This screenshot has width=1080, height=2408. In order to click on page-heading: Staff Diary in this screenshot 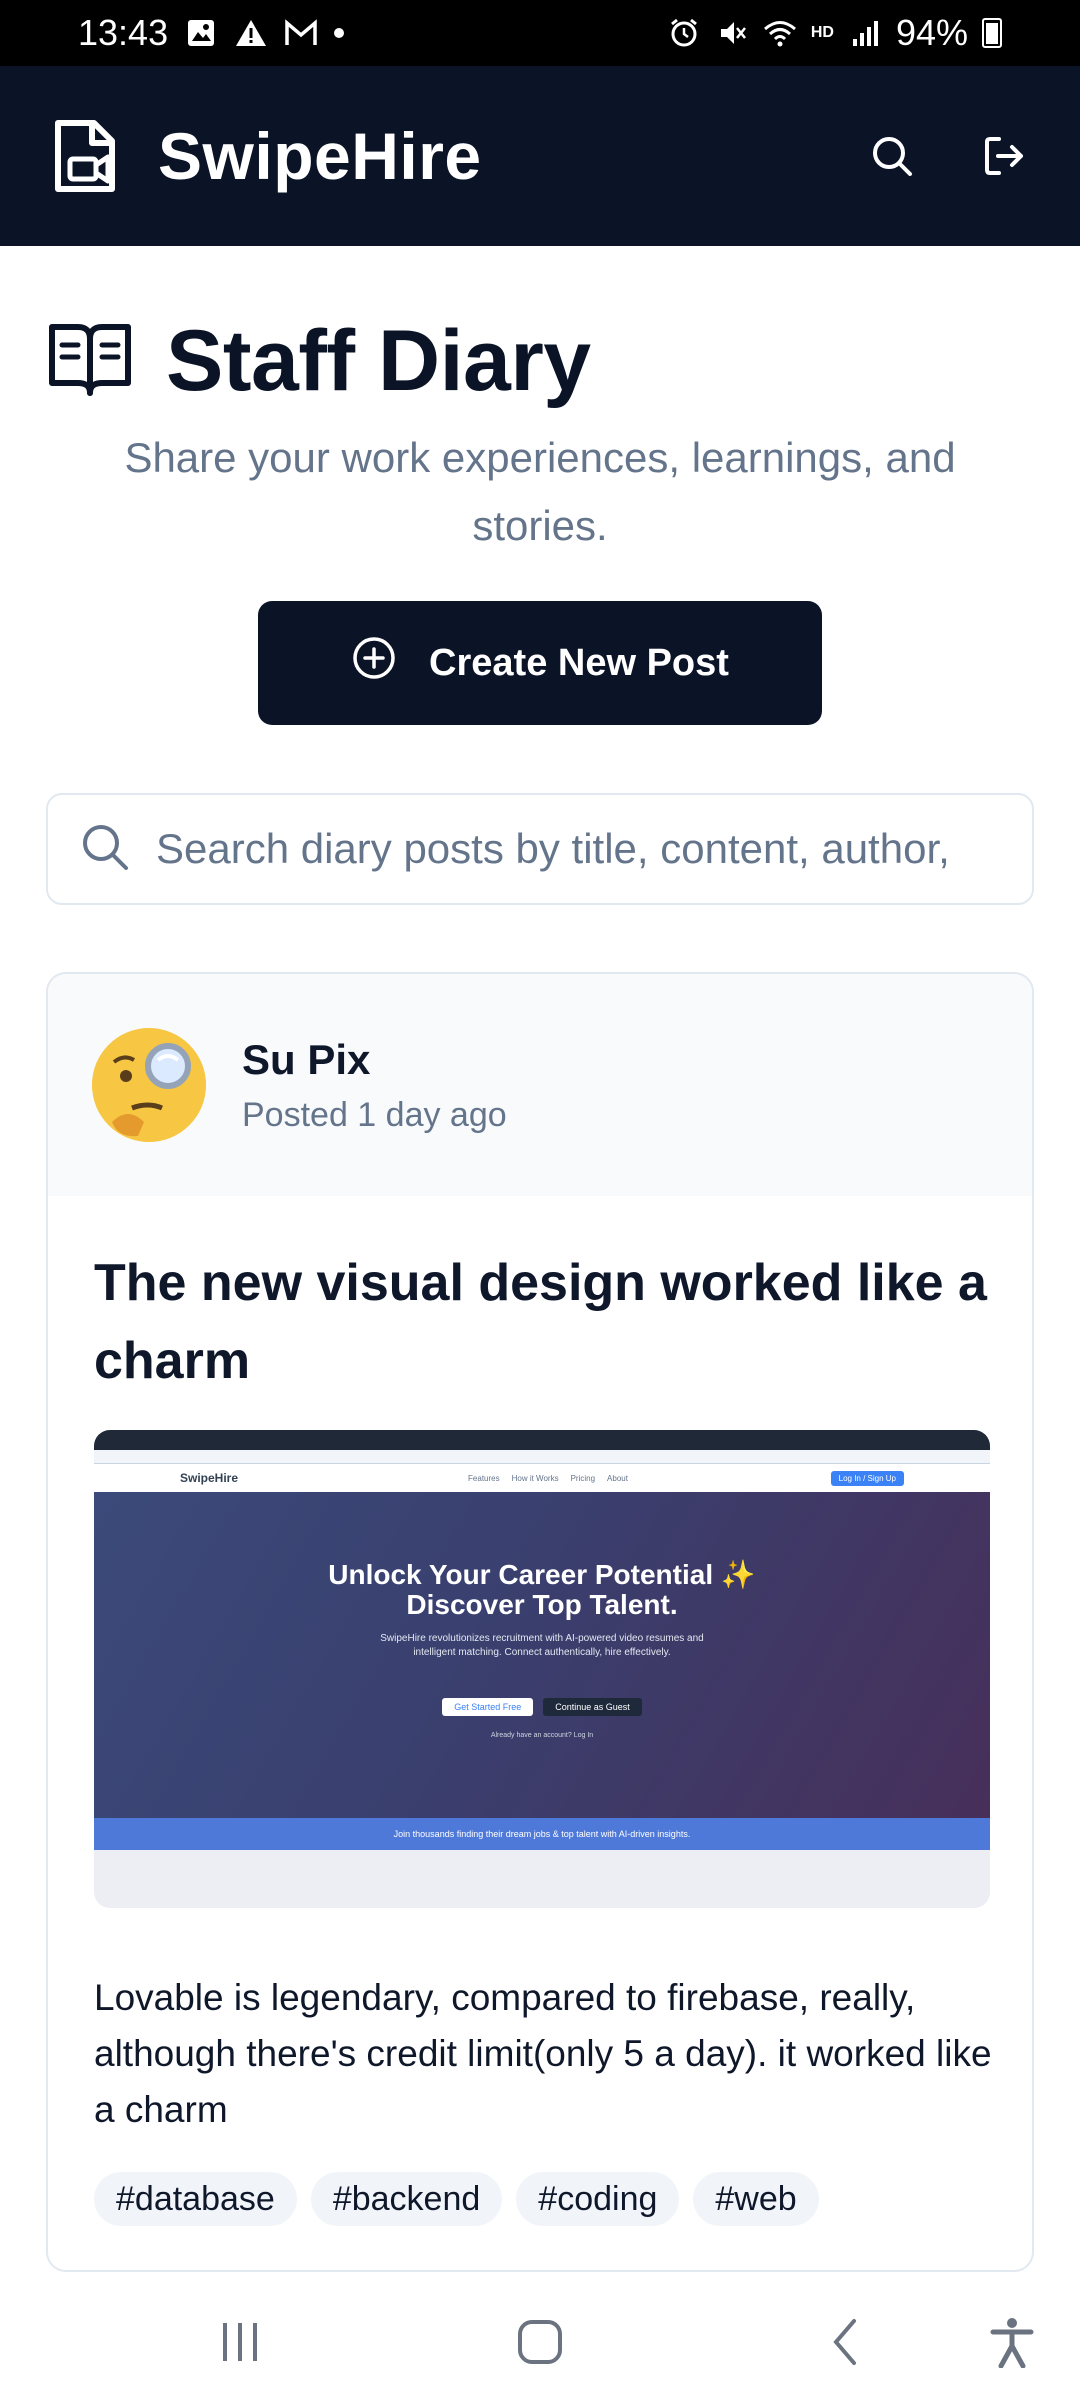, I will do `click(319, 361)`.